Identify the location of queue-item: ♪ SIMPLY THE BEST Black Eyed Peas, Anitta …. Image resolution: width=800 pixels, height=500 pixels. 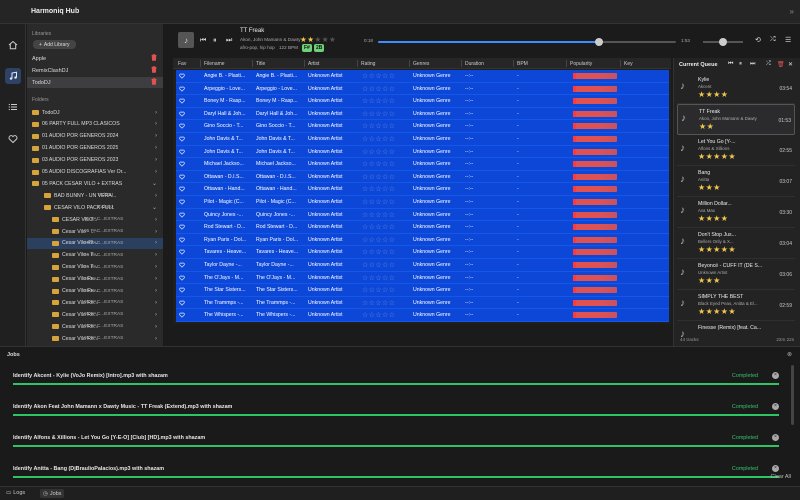
(736, 305).